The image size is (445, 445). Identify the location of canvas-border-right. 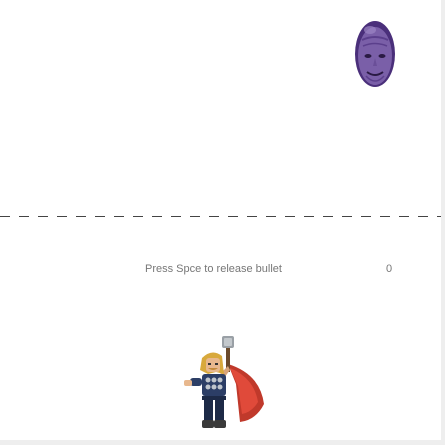
(443, 222).